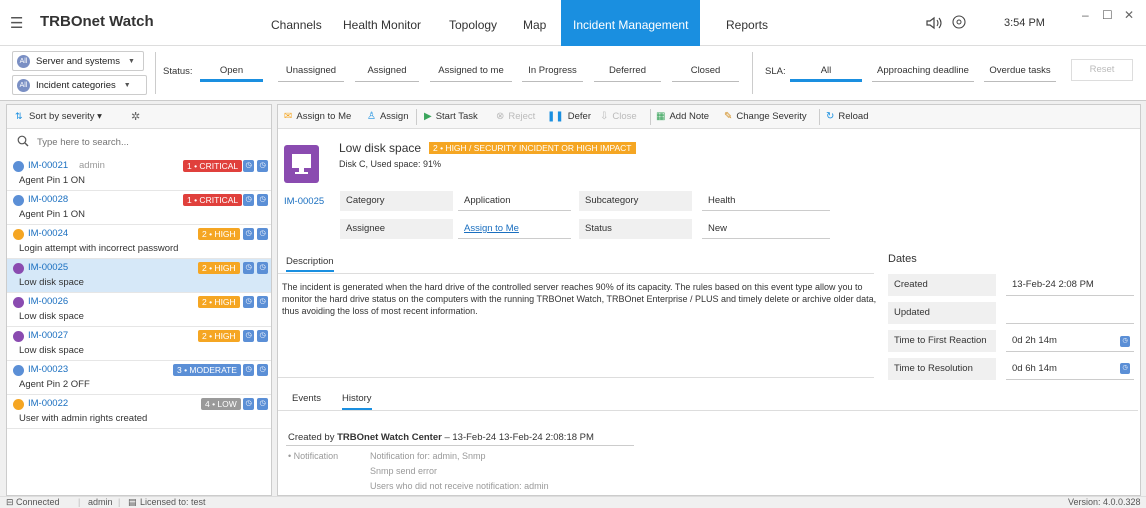  I want to click on incident-title: Agent Pin 2 OFF, so click(54, 384).